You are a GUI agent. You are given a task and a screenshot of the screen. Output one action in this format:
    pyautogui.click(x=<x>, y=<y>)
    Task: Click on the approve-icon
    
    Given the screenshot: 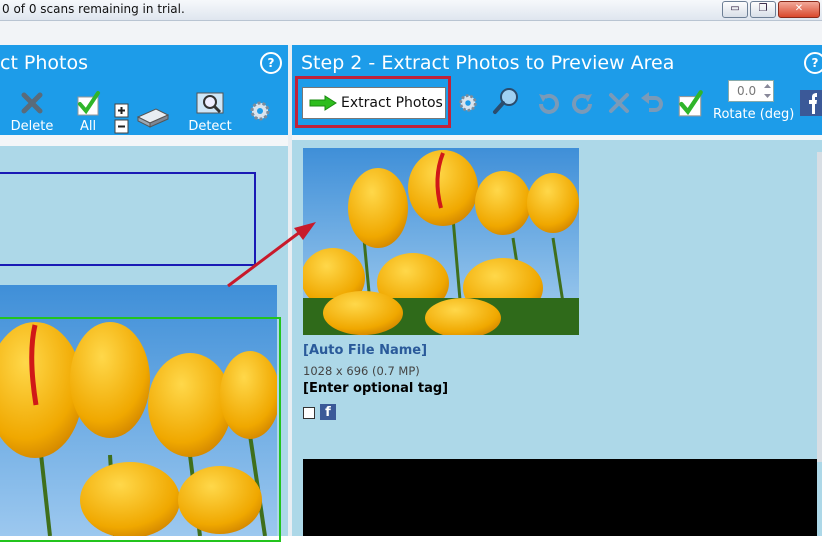 What is the action you would take?
    pyautogui.click(x=690, y=103)
    